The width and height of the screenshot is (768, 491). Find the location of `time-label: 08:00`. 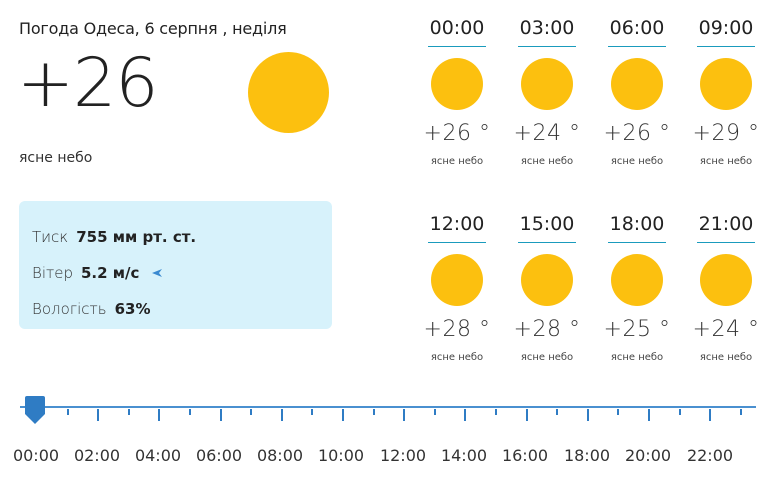

time-label: 08:00 is located at coordinates (280, 455).